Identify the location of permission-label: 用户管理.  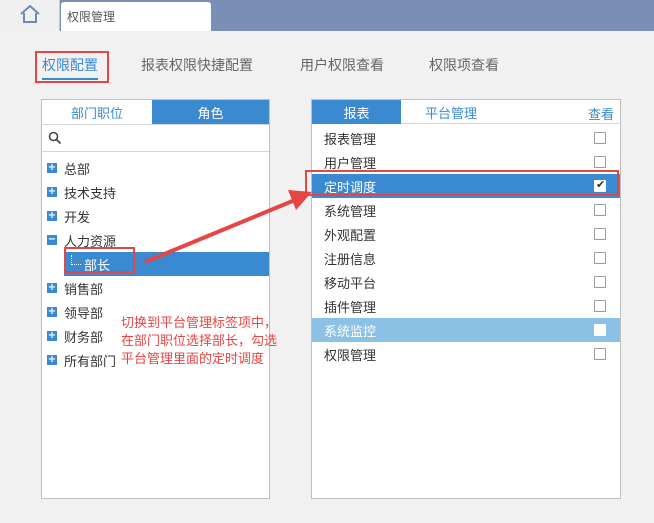
(350, 164).